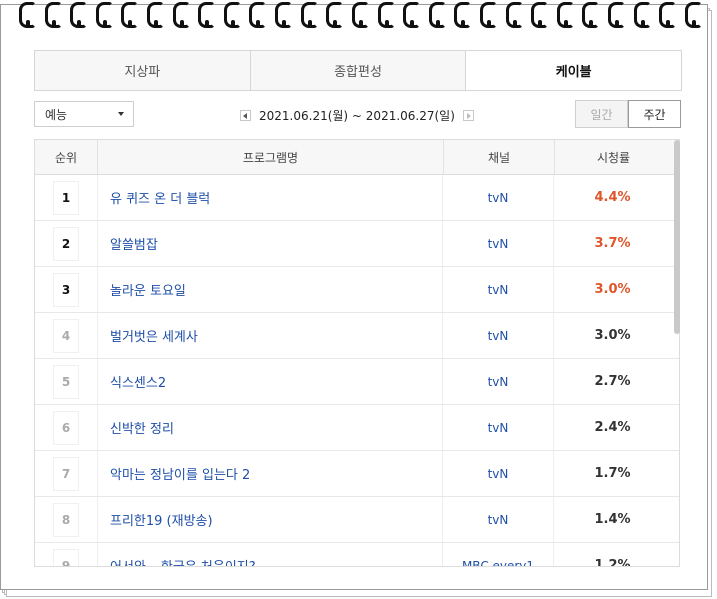  What do you see at coordinates (498, 554) in the screenshot?
I see `channel-link: MBC every1` at bounding box center [498, 554].